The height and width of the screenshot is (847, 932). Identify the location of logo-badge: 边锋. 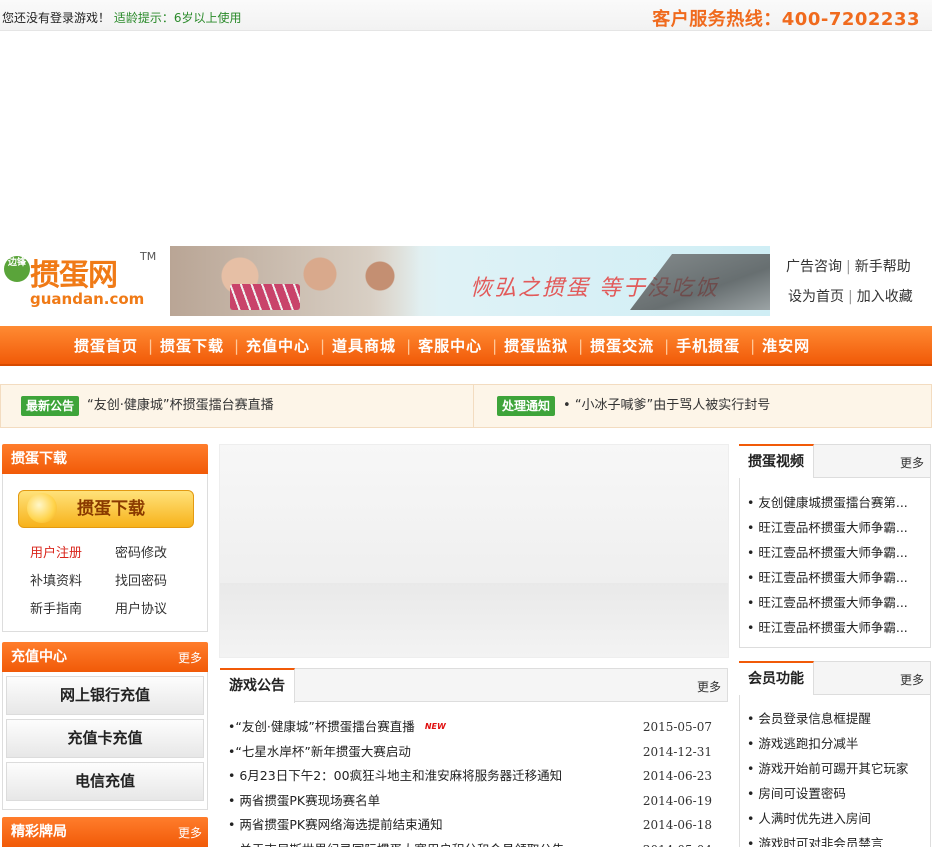
(17, 269).